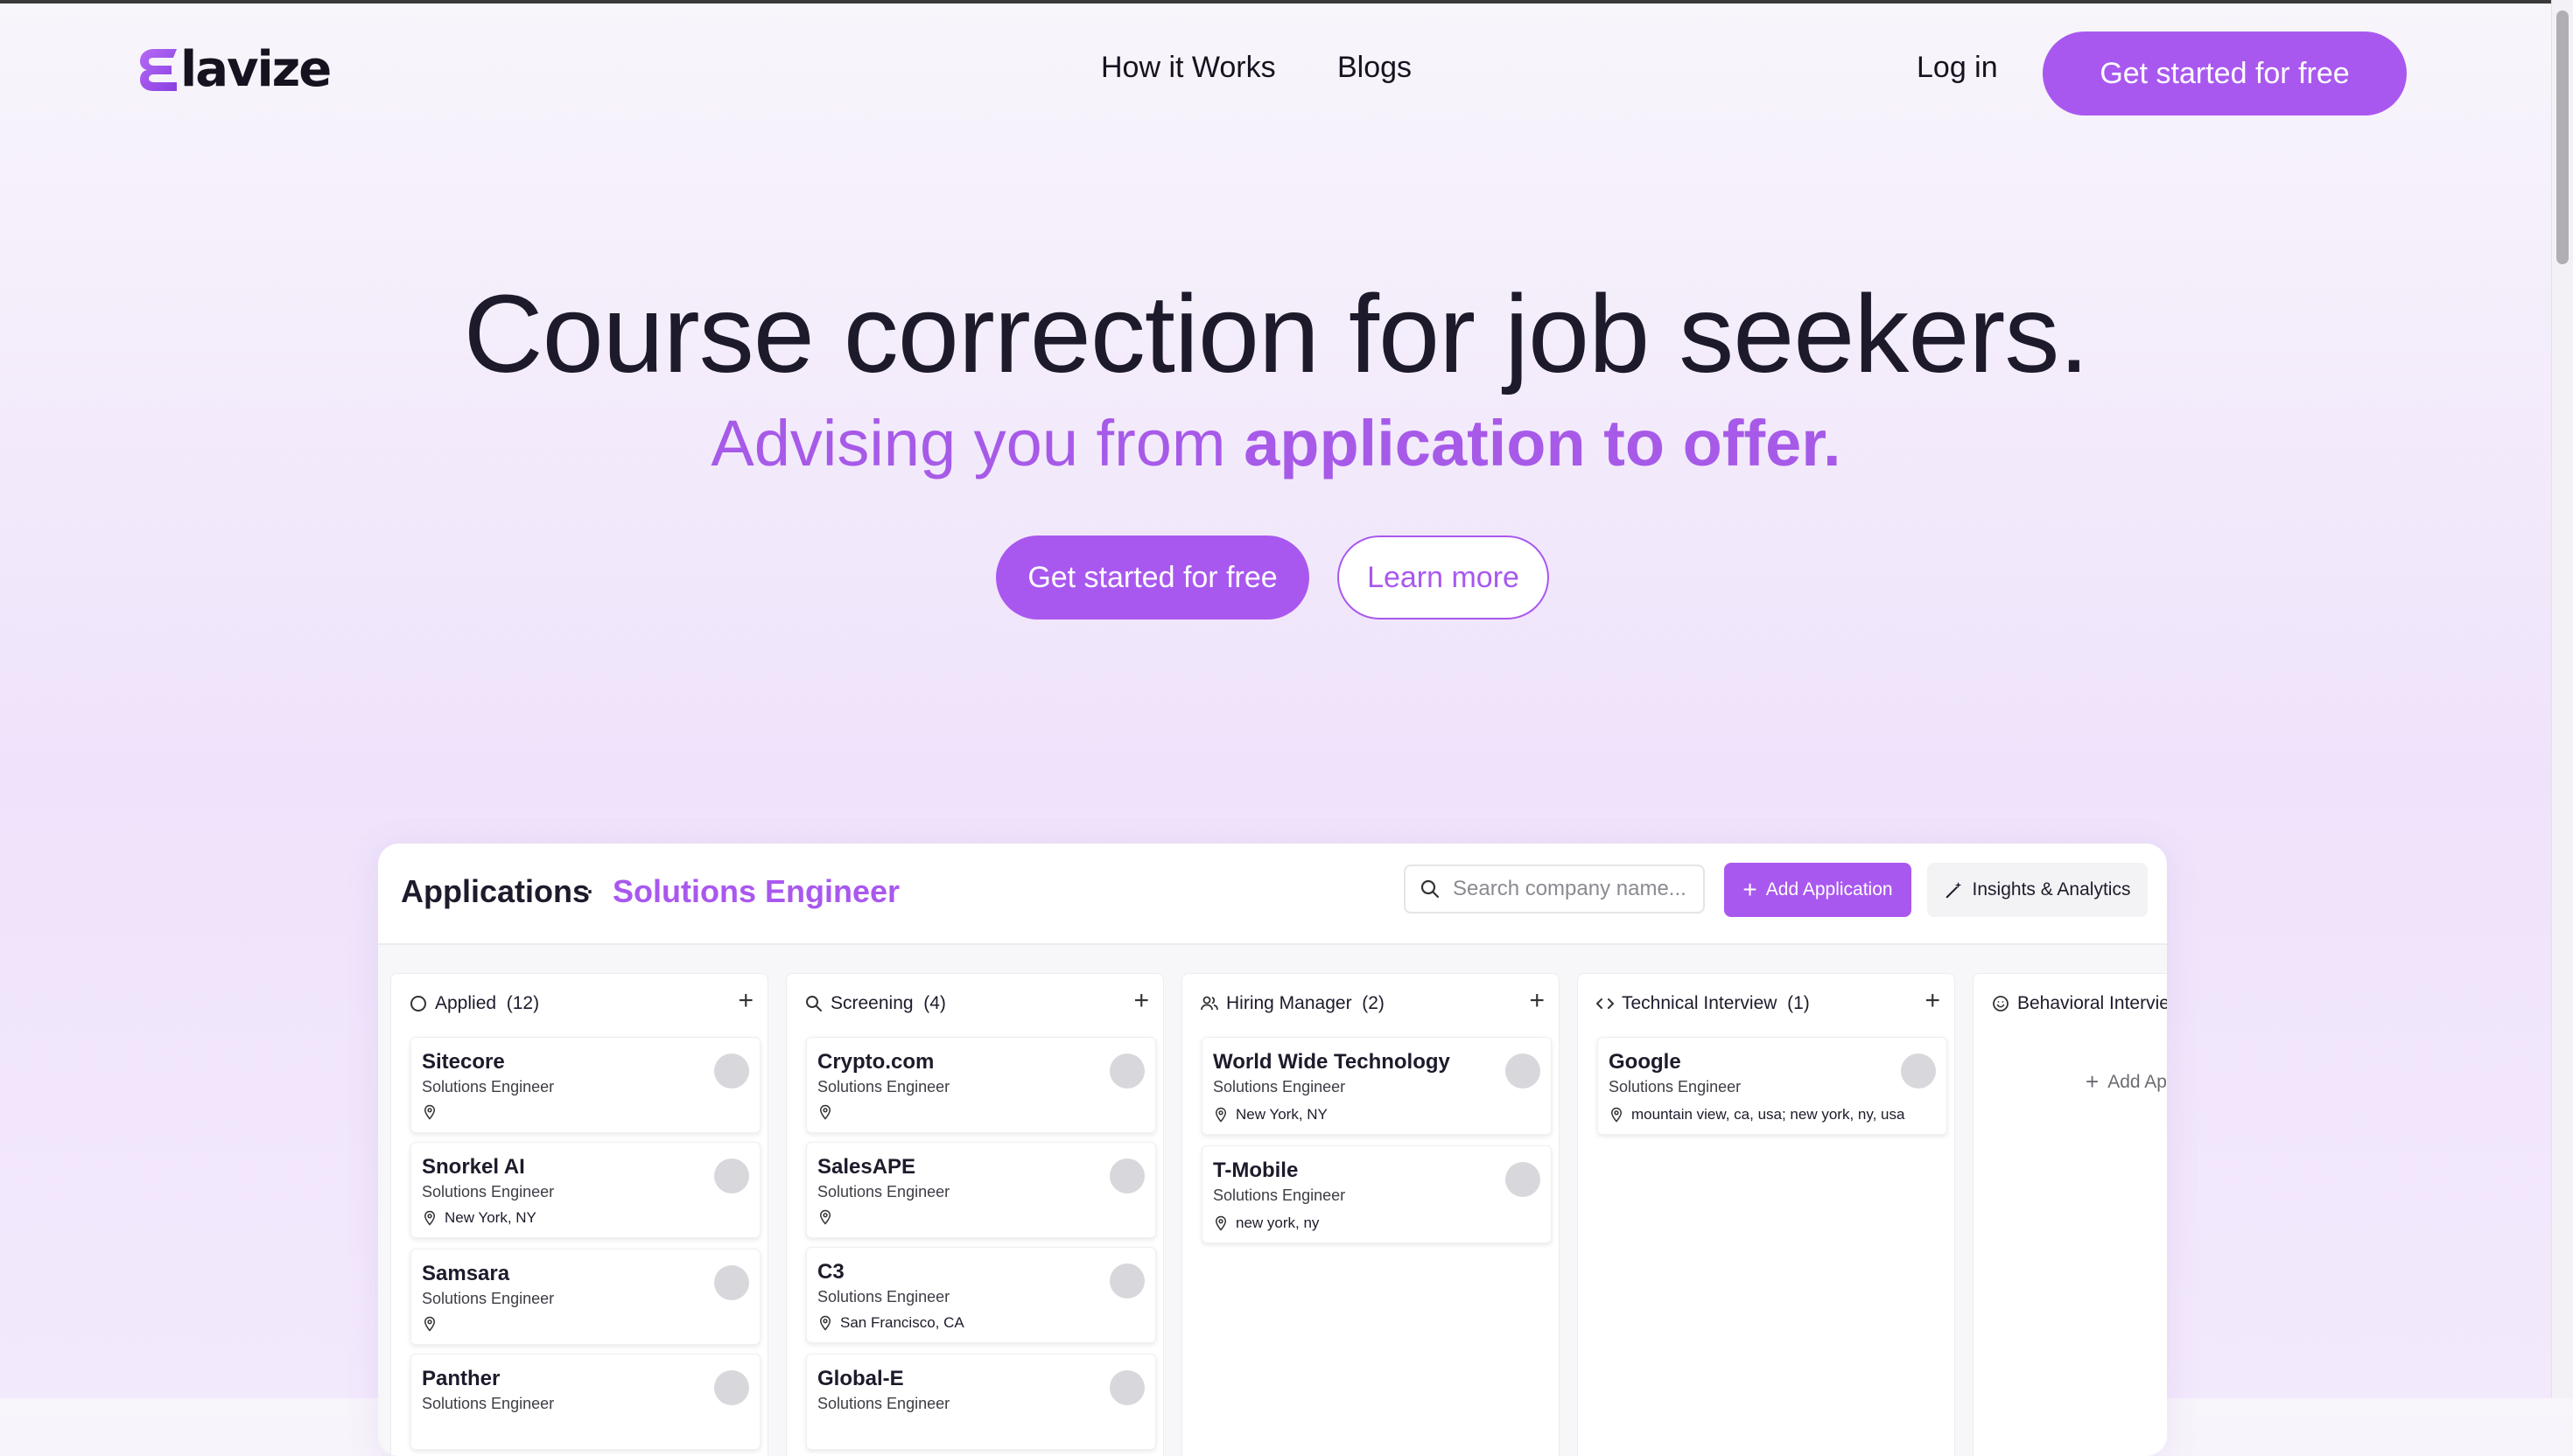  Describe the element at coordinates (466, 1273) in the screenshot. I see `company-name: Samsara` at that location.